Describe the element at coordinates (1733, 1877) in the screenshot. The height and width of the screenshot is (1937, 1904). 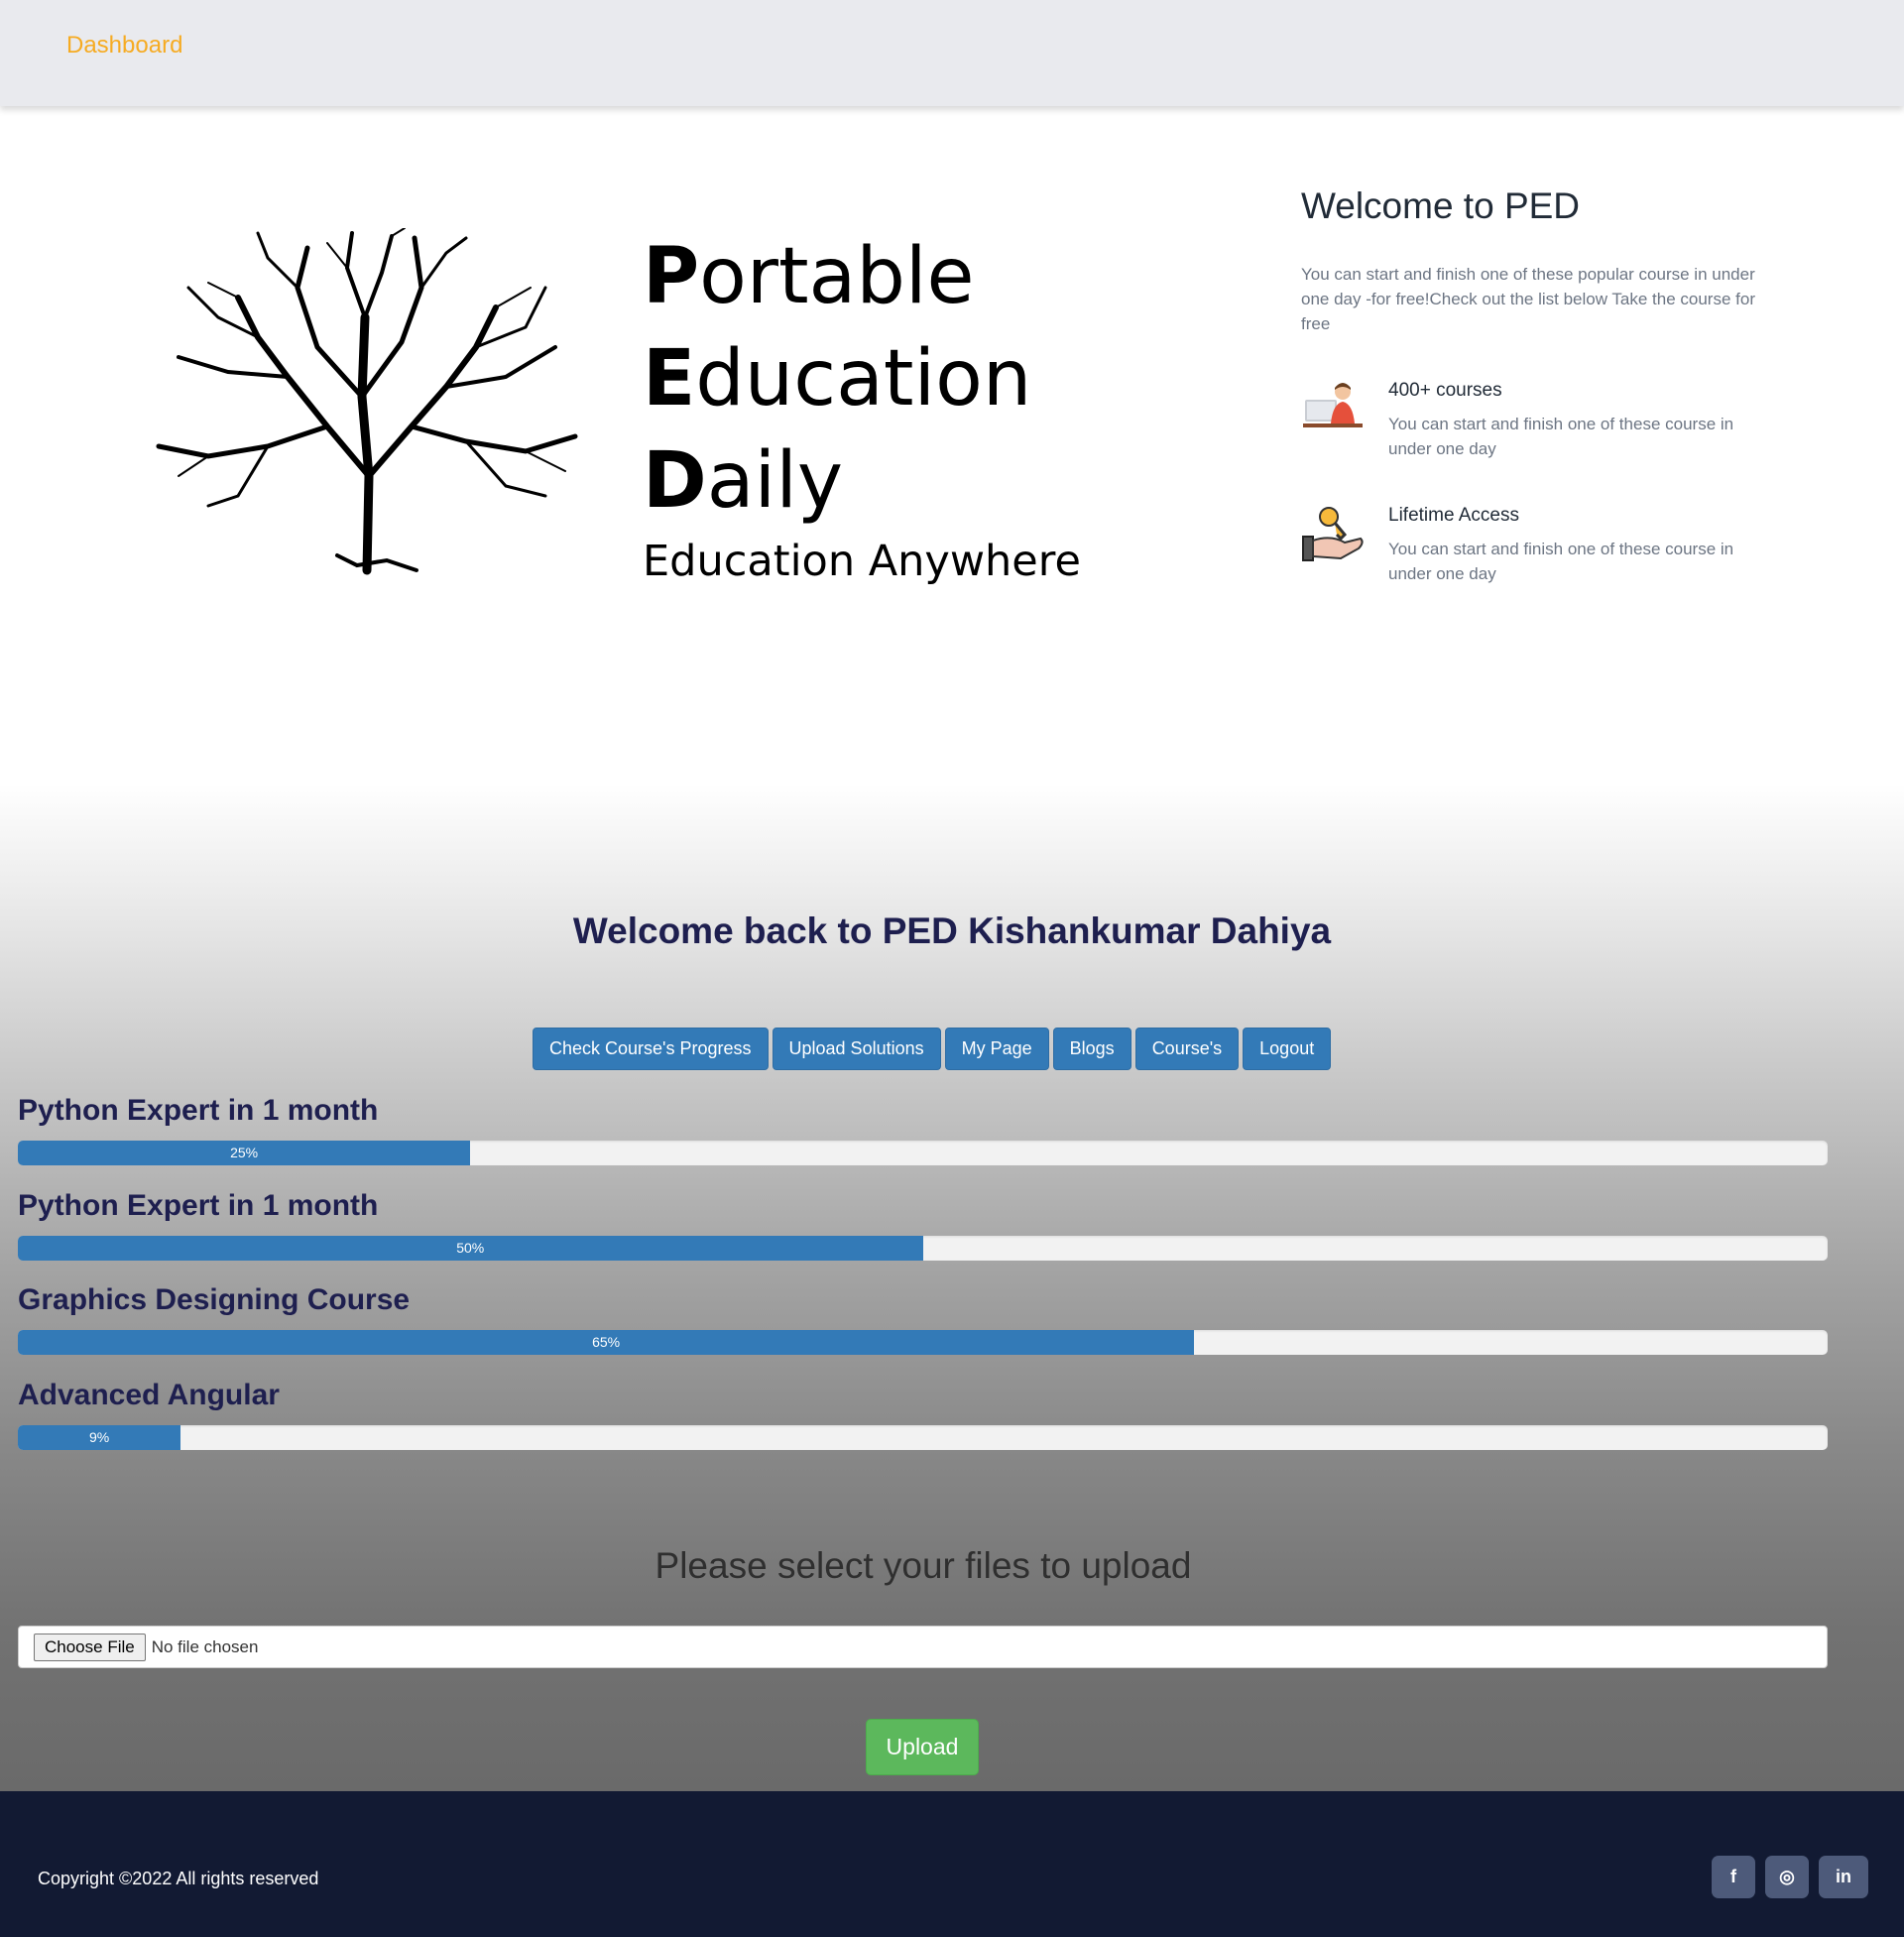
I see `facebook-icon: f` at that location.